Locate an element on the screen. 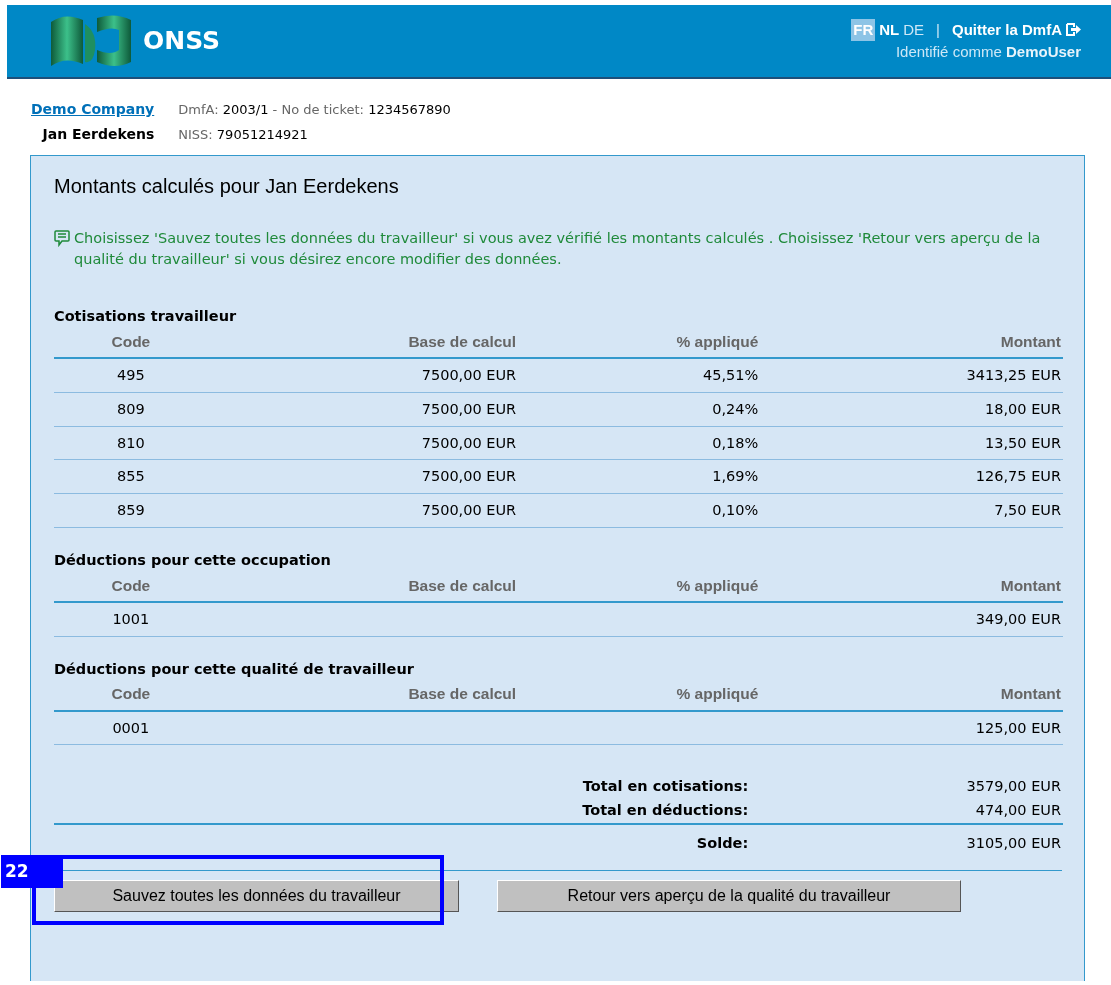 The height and width of the screenshot is (985, 1111). table-cell: 859 is located at coordinates (150, 510).